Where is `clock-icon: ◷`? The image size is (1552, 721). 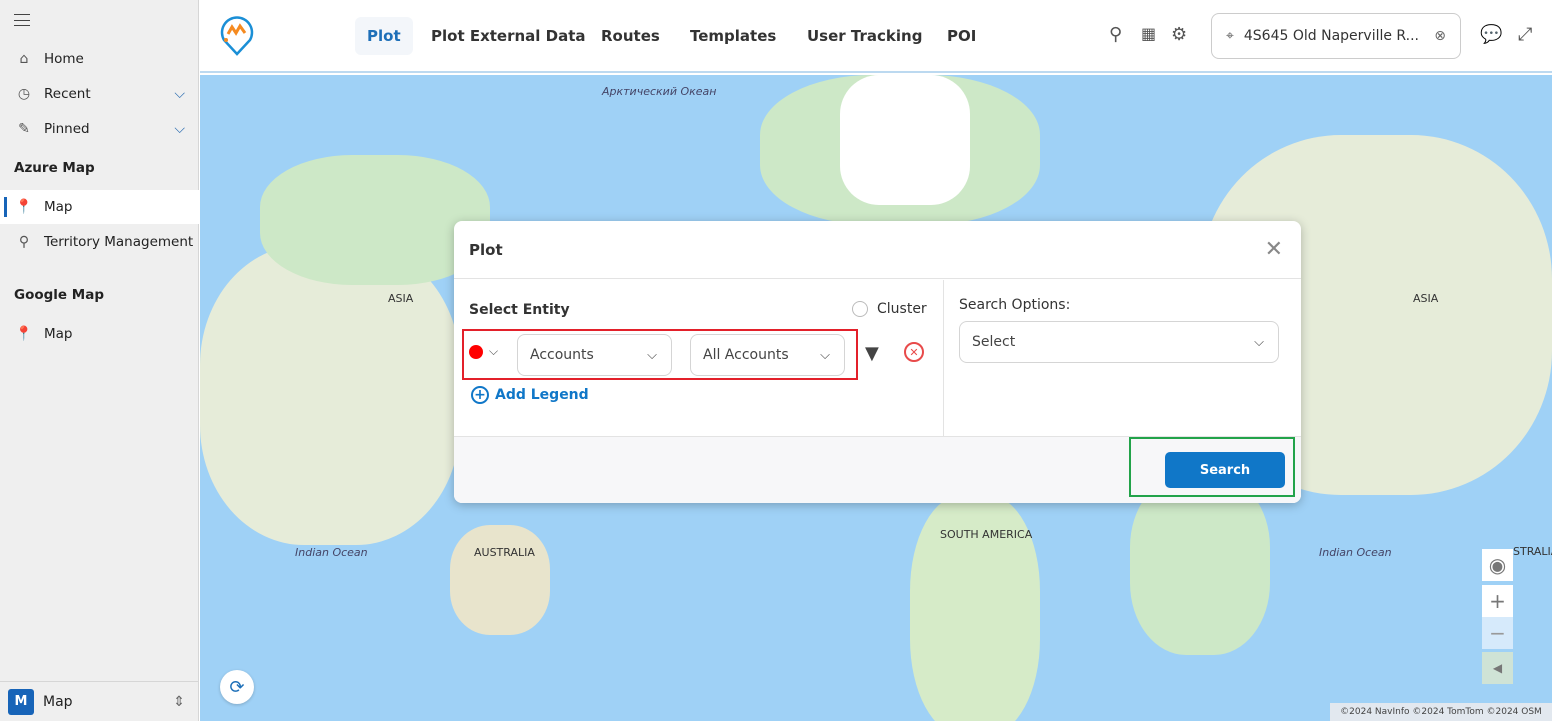
clock-icon: ◷ is located at coordinates (24, 94).